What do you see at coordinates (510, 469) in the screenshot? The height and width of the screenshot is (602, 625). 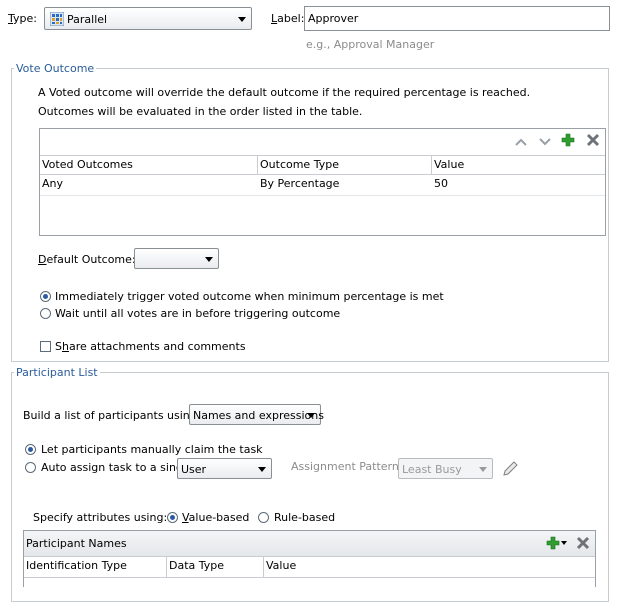 I see `pencil-icon` at bounding box center [510, 469].